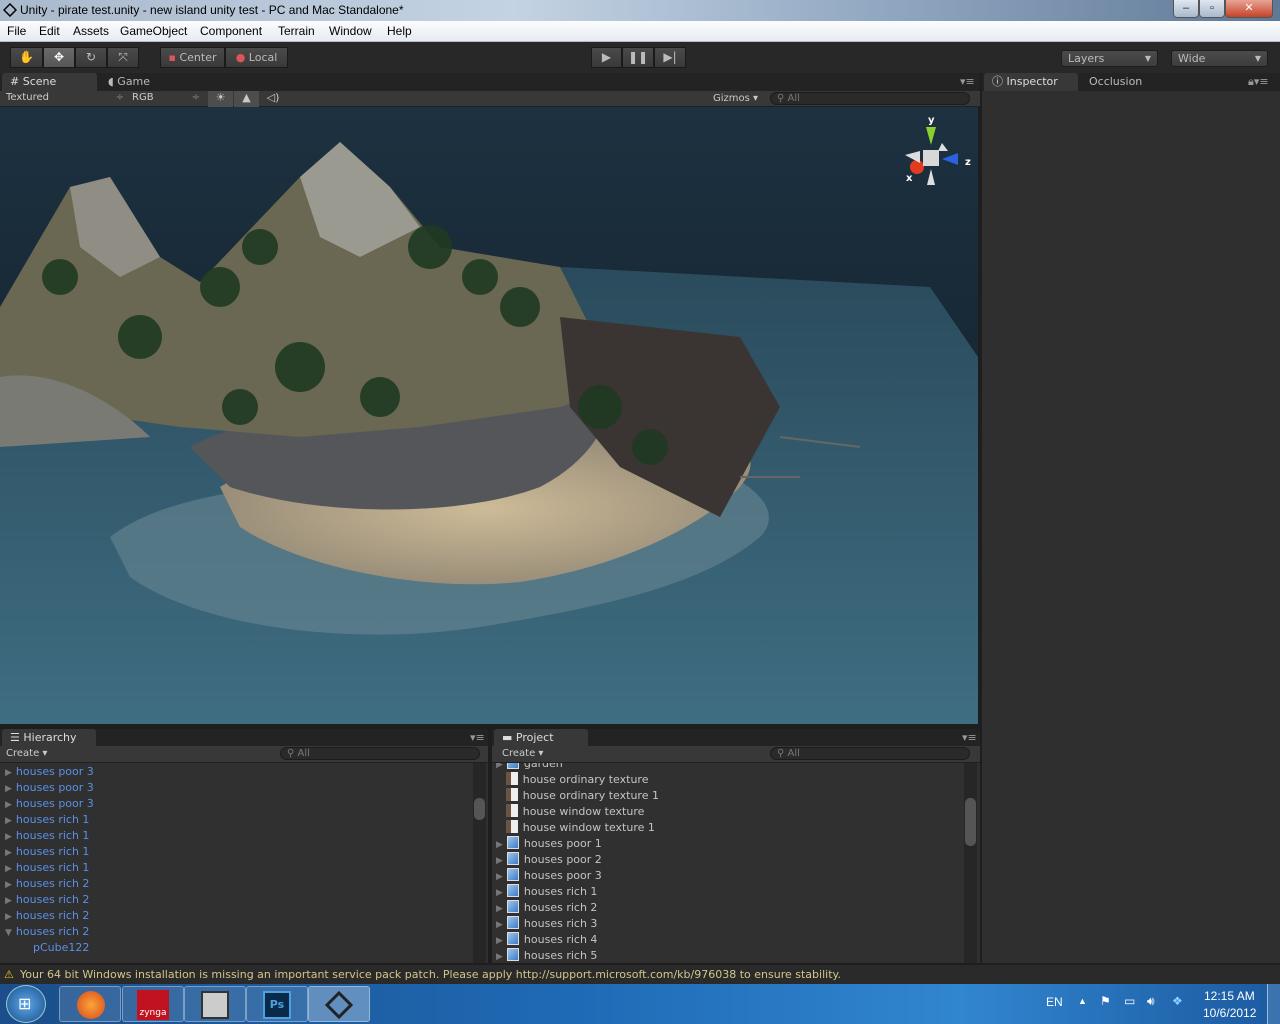  I want to click on project-search-input: ⚲ All, so click(870, 753).